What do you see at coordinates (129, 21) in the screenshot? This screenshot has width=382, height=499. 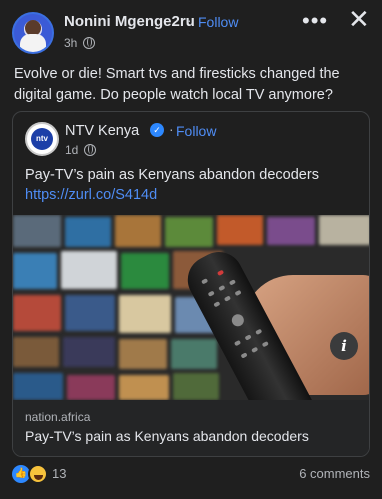 I see `author-name: Nonini Mgenge2ru` at bounding box center [129, 21].